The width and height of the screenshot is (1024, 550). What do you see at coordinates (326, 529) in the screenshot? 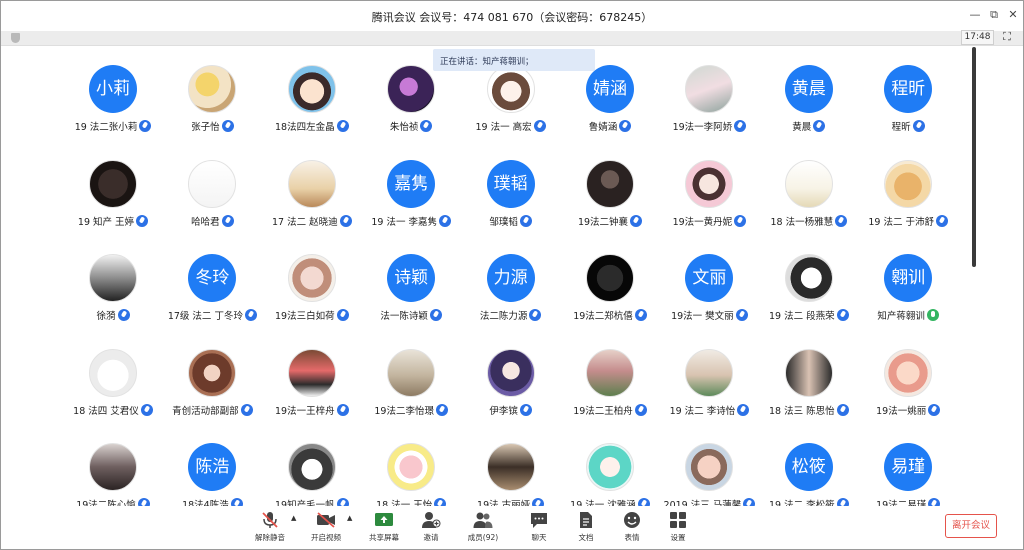
I see `video-button: 开启视频` at bounding box center [326, 529].